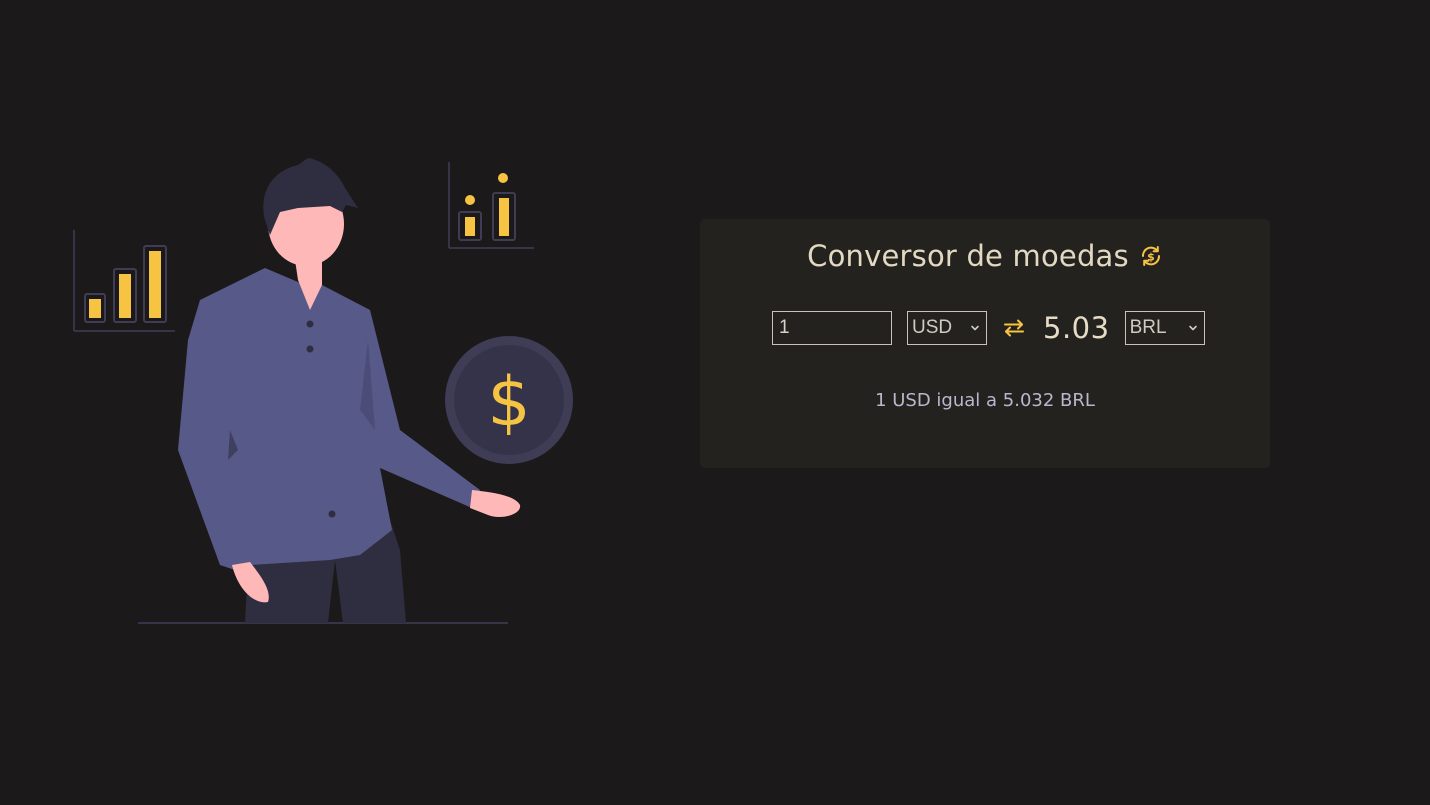 The width and height of the screenshot is (1430, 805). Describe the element at coordinates (1014, 328) in the screenshot. I see `swap-arrows-icon` at that location.